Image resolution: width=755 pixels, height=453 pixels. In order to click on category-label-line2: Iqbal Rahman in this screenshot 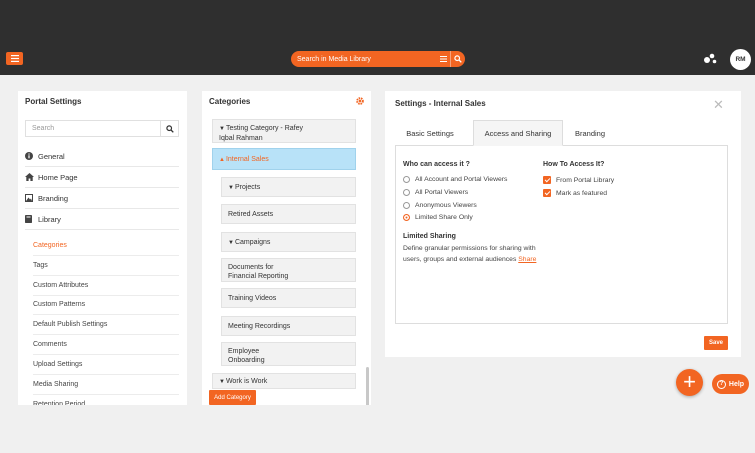, I will do `click(241, 138)`.